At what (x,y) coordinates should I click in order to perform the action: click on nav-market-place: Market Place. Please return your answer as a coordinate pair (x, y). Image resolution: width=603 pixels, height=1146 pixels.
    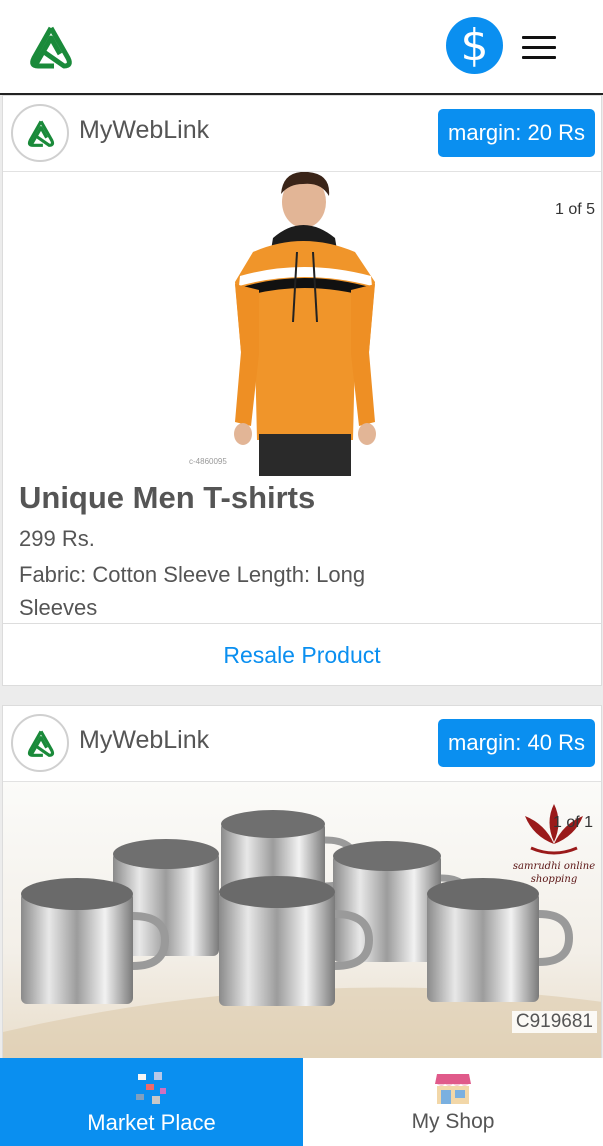
    Looking at the image, I should click on (151, 1102).